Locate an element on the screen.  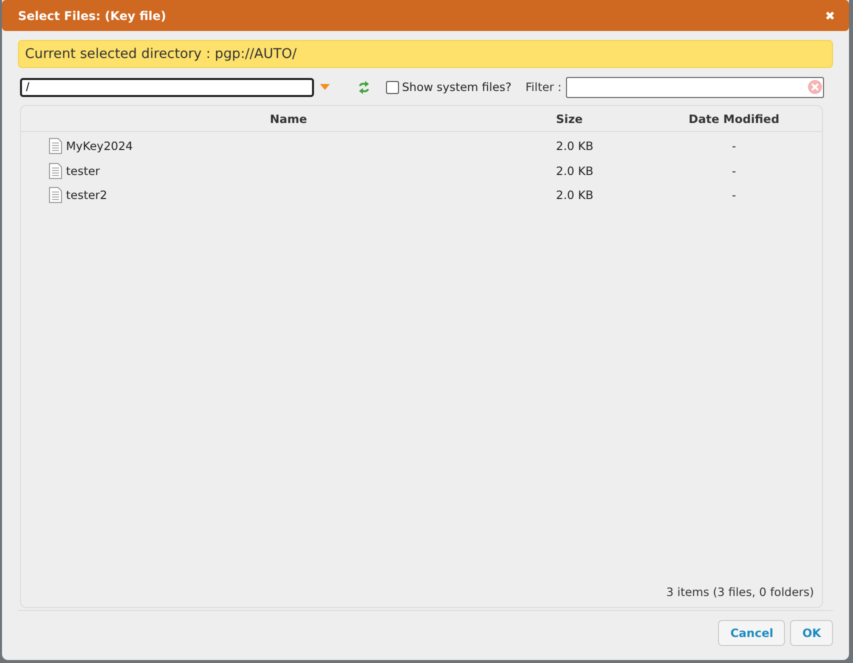
column-header: Size is located at coordinates (611, 119).